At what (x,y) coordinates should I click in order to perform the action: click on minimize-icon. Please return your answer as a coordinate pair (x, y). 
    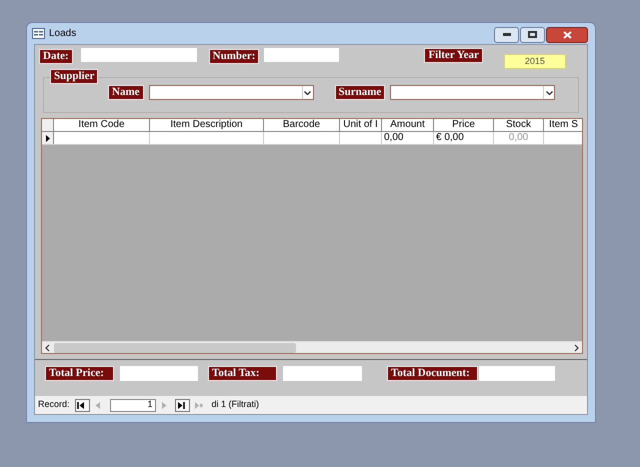
    Looking at the image, I should click on (506, 34).